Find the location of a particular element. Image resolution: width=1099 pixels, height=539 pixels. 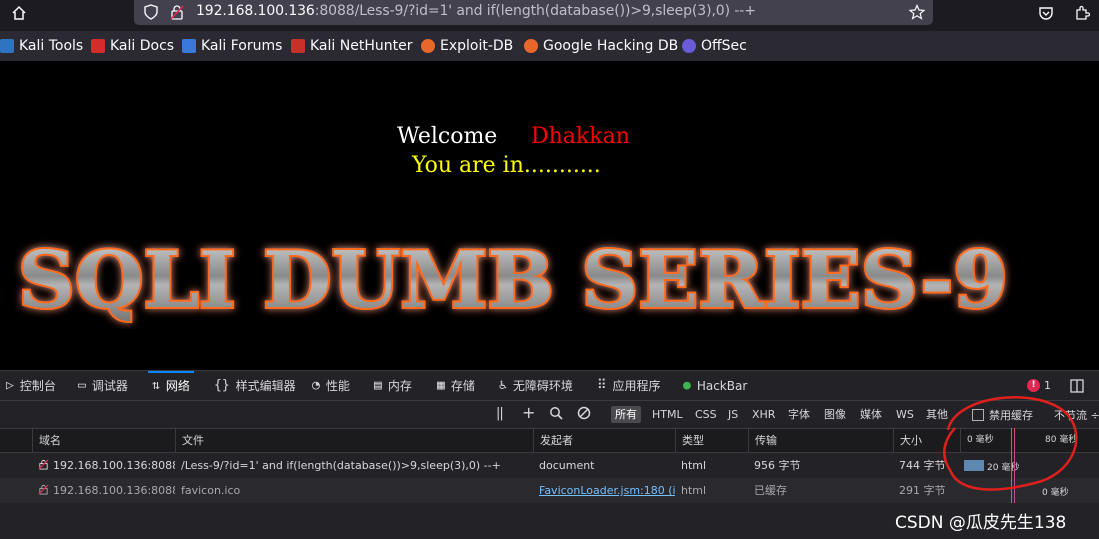

annotation-circle is located at coordinates (1010, 443).